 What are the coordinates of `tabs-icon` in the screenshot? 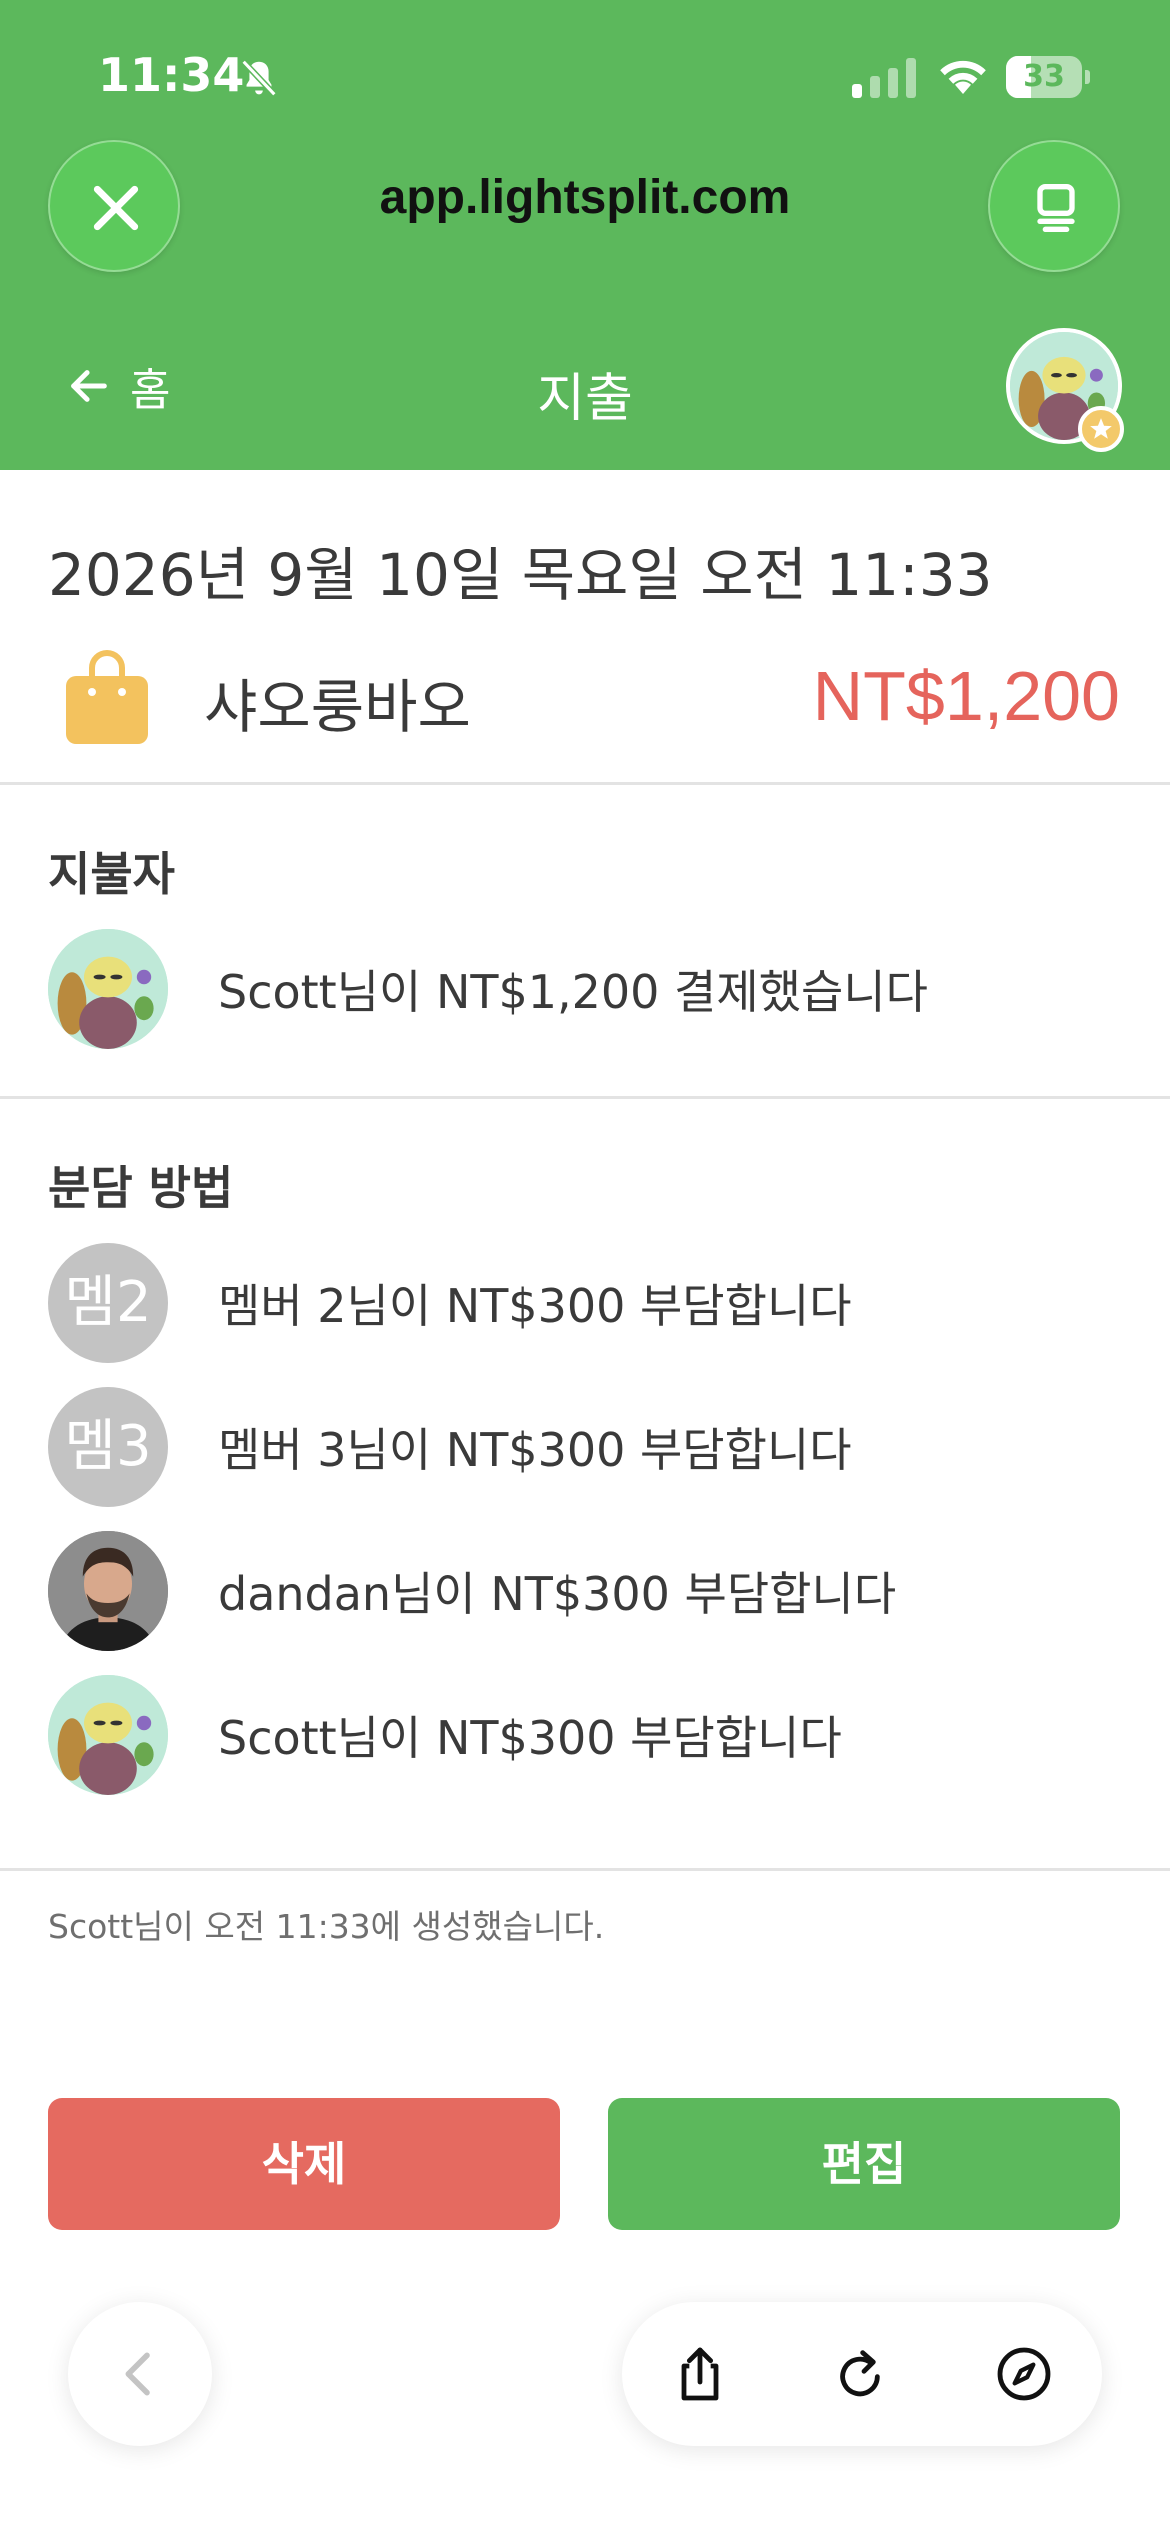 It's located at (1056, 208).